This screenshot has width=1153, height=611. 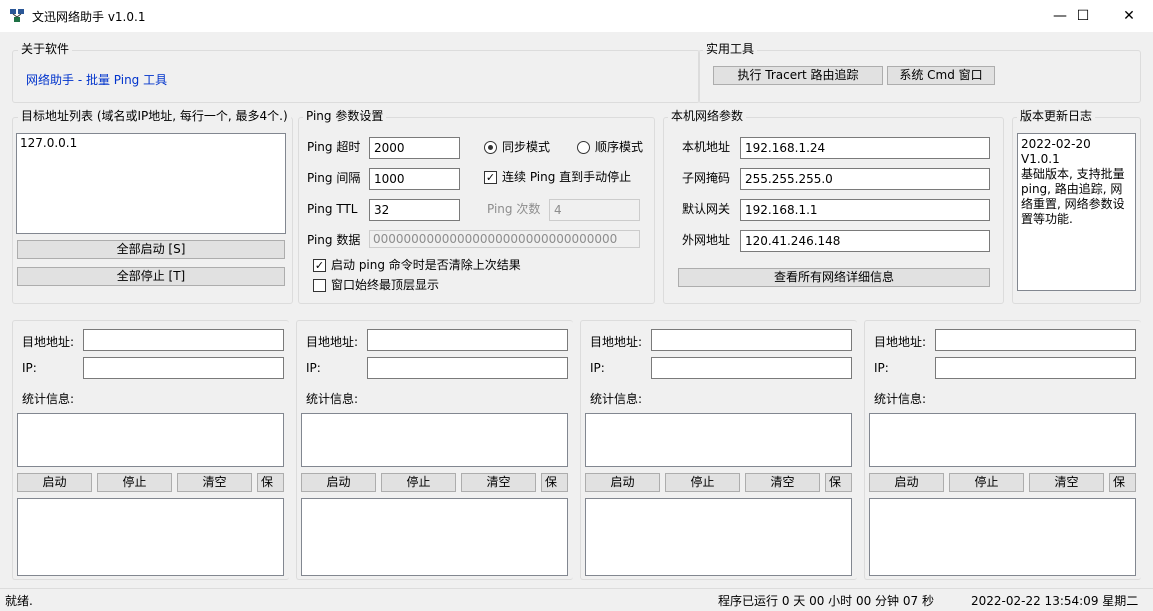 I want to click on maximize-button: ☐, so click(x=1083, y=16).